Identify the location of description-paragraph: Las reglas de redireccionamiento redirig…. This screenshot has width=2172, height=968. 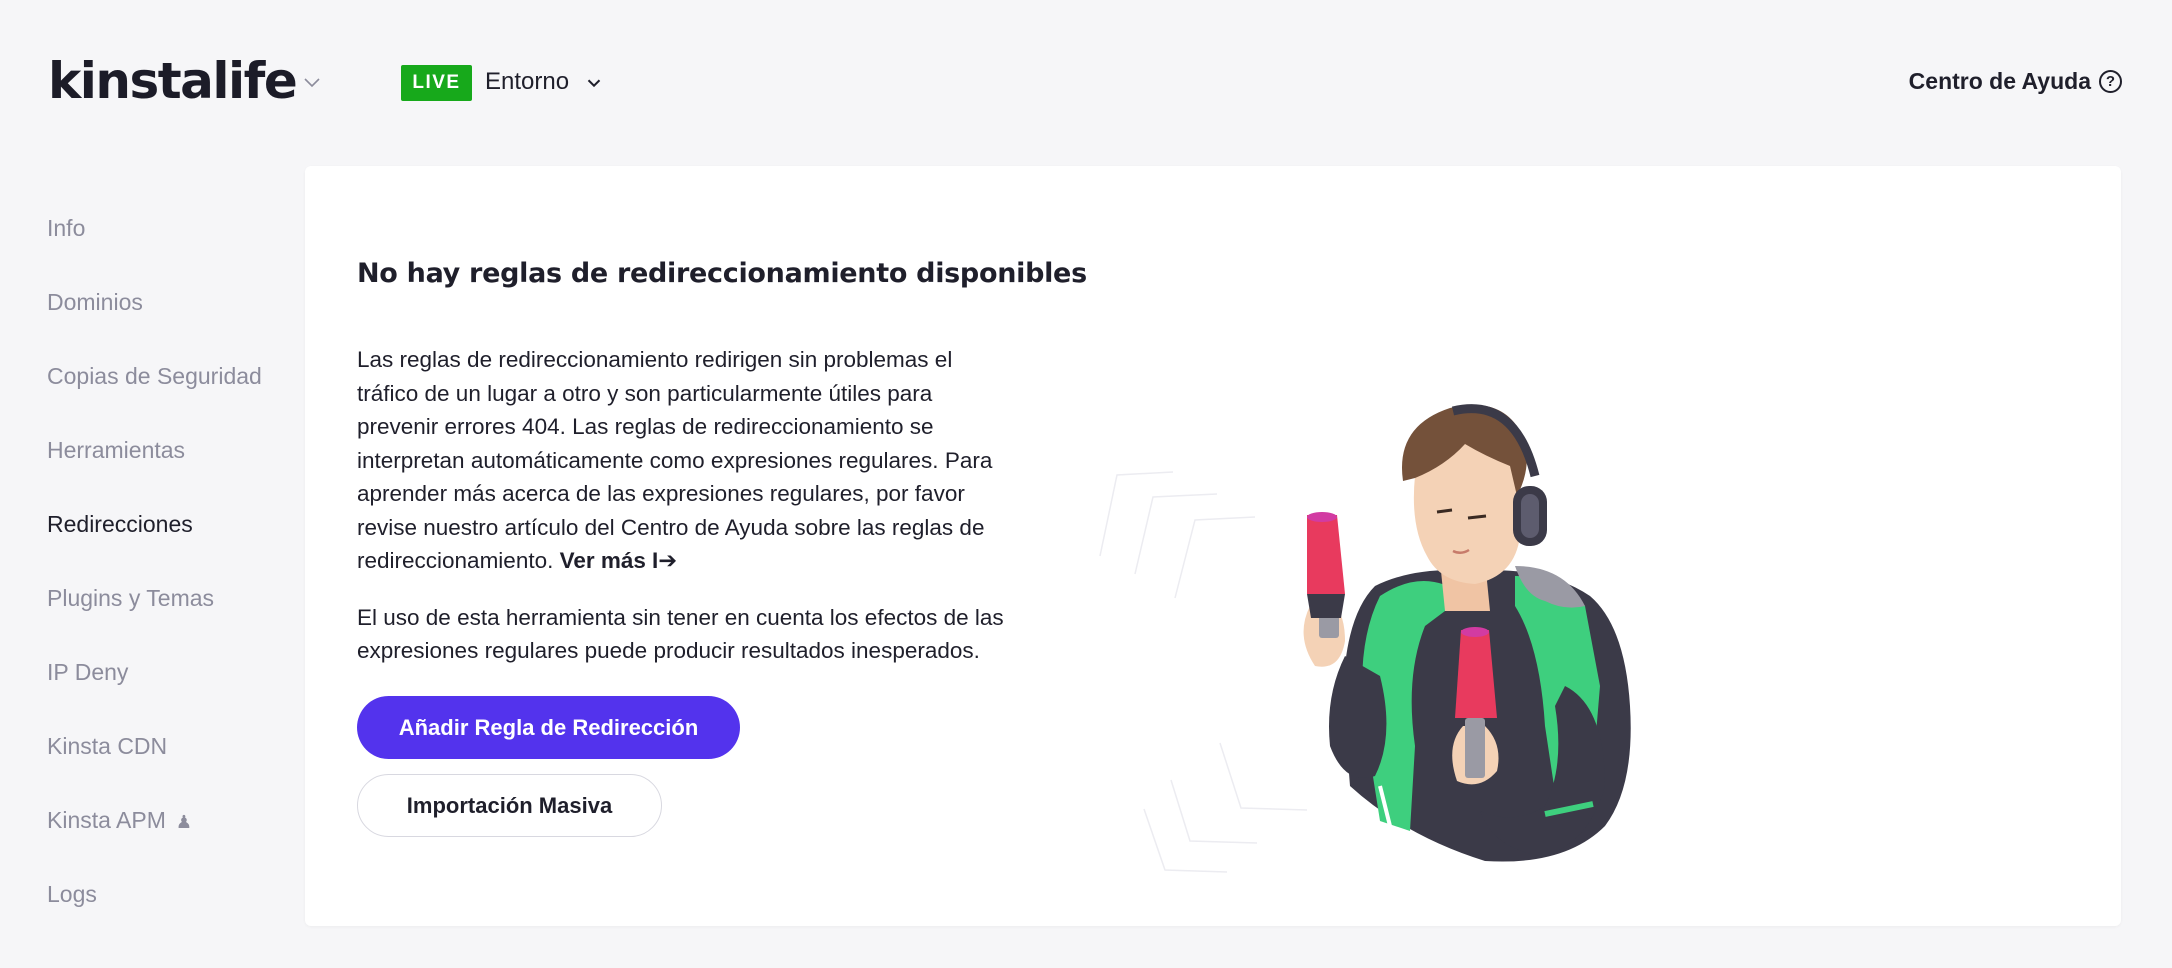
(682, 460).